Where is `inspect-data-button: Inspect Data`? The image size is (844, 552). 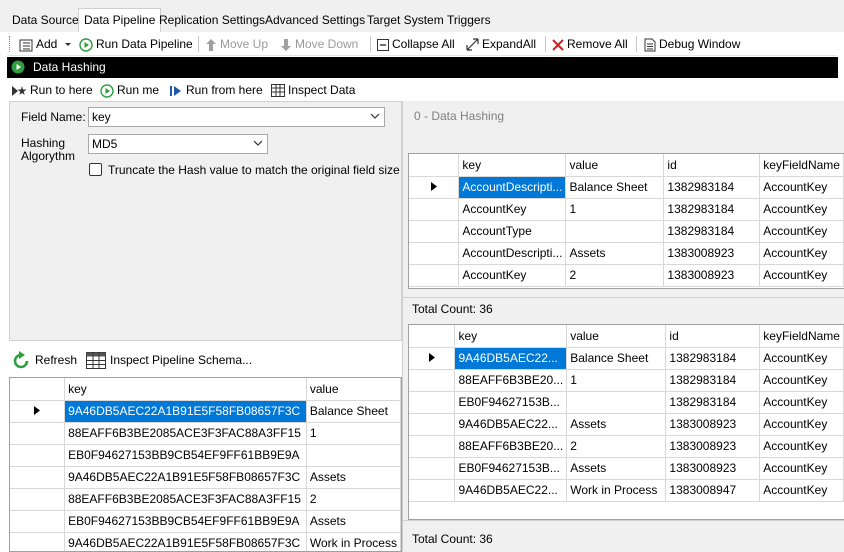 inspect-data-button: Inspect Data is located at coordinates (313, 90).